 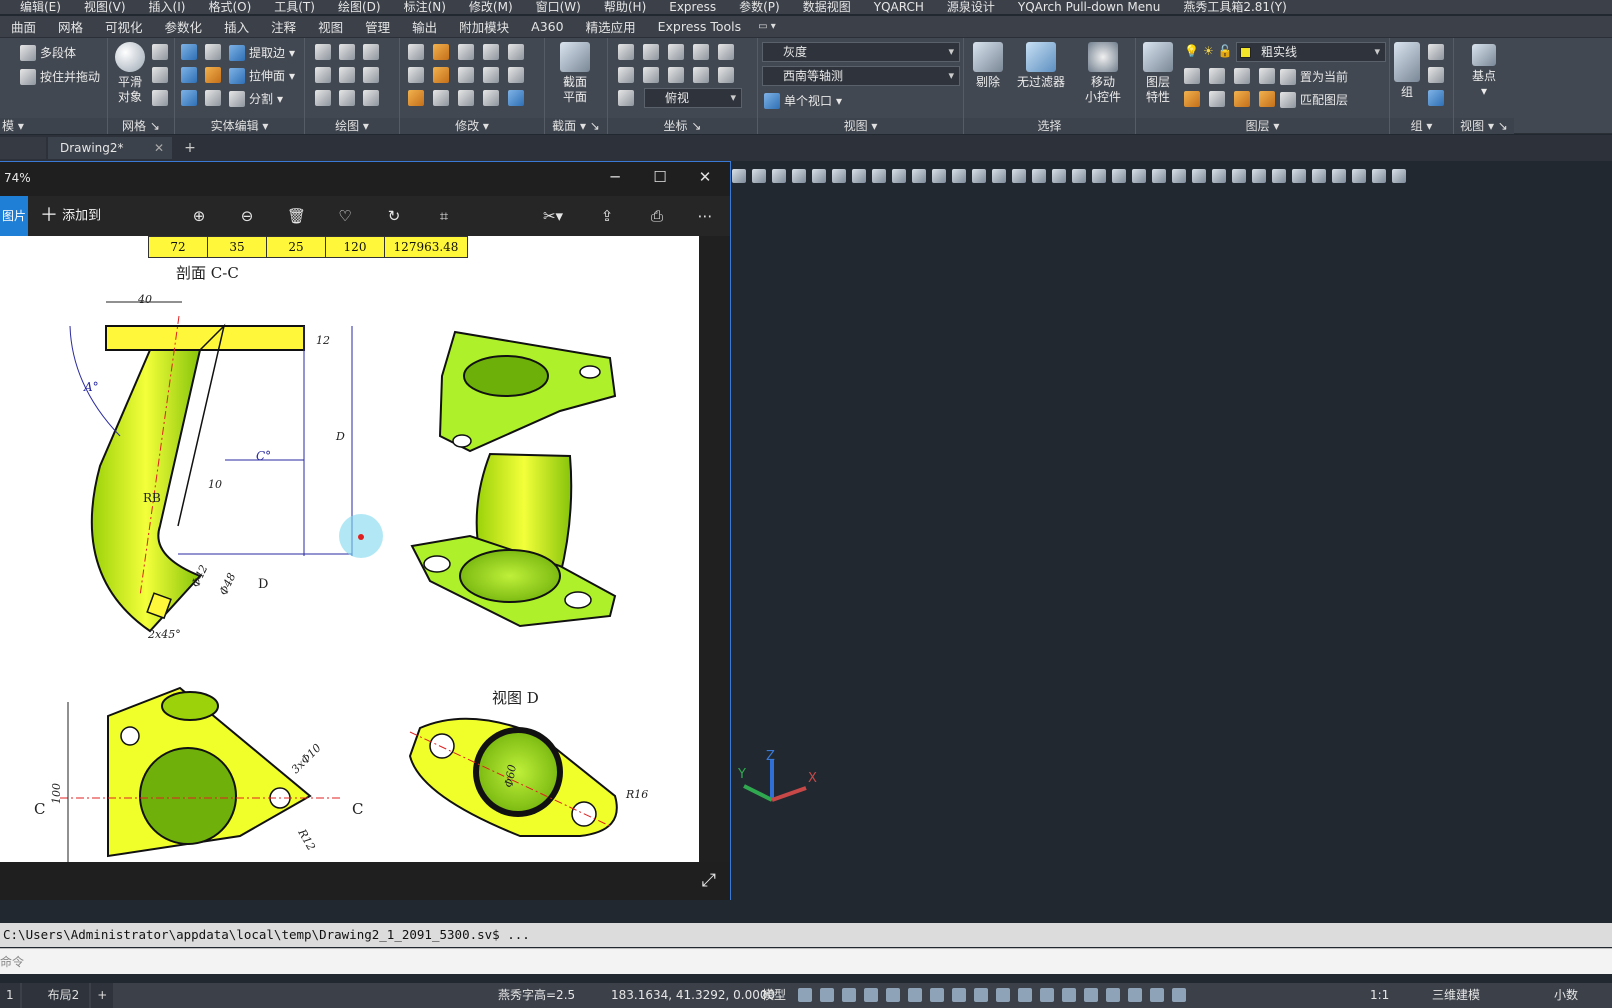 I want to click on subtract-icon, so click(x=189, y=75).